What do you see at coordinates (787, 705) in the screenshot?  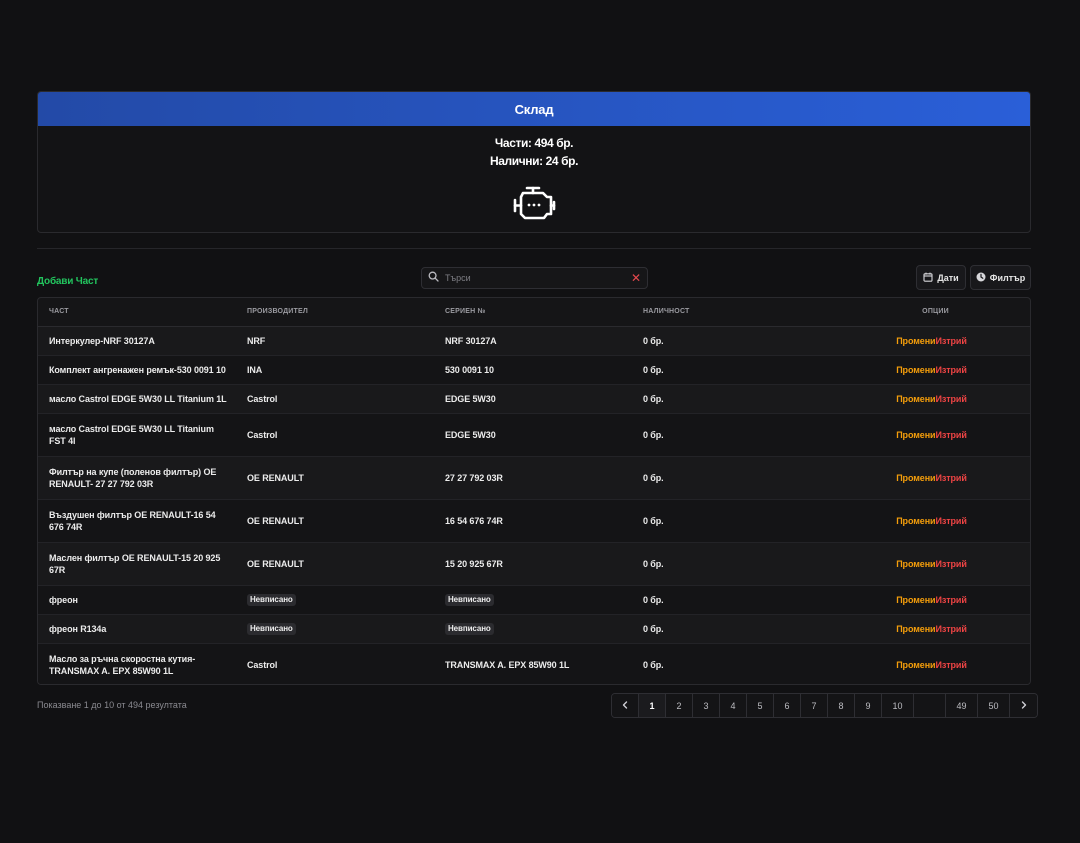 I see `page-button-6: 6` at bounding box center [787, 705].